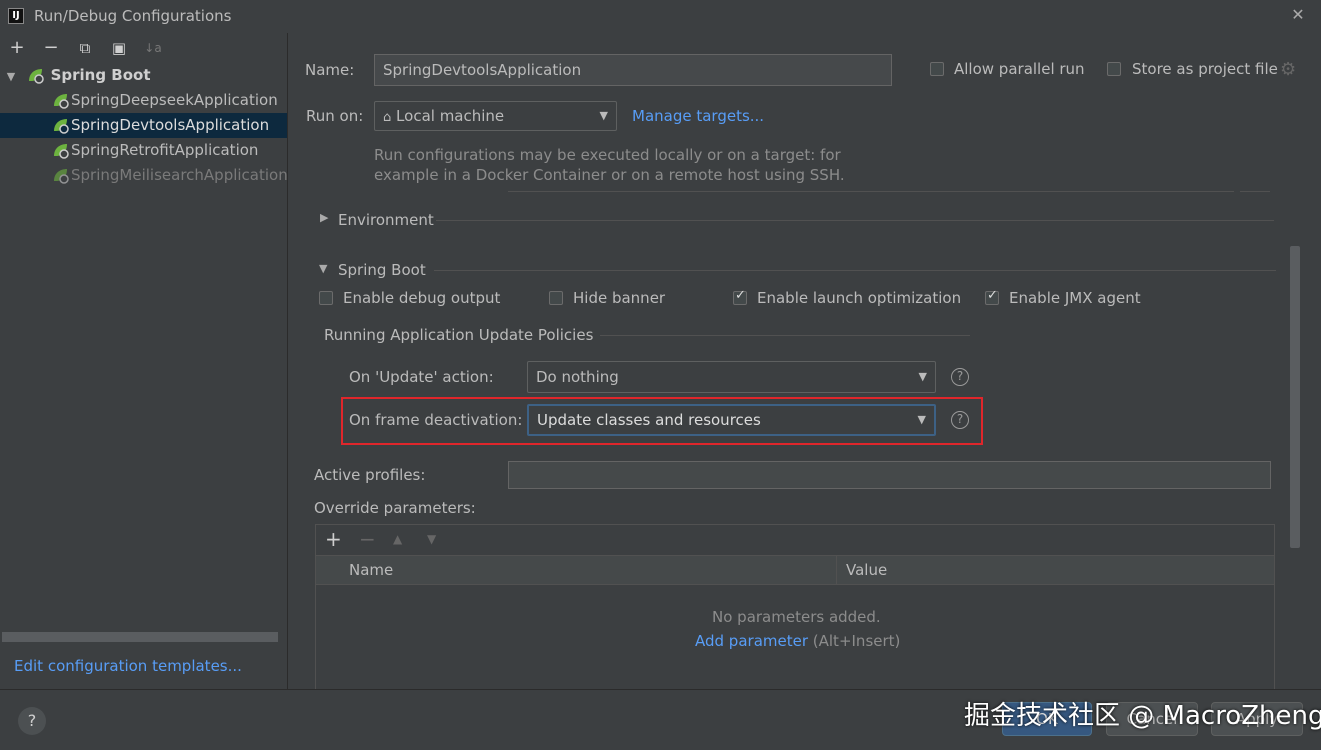  What do you see at coordinates (459, 335) in the screenshot?
I see `update-policies-label: Running Application Update Policies` at bounding box center [459, 335].